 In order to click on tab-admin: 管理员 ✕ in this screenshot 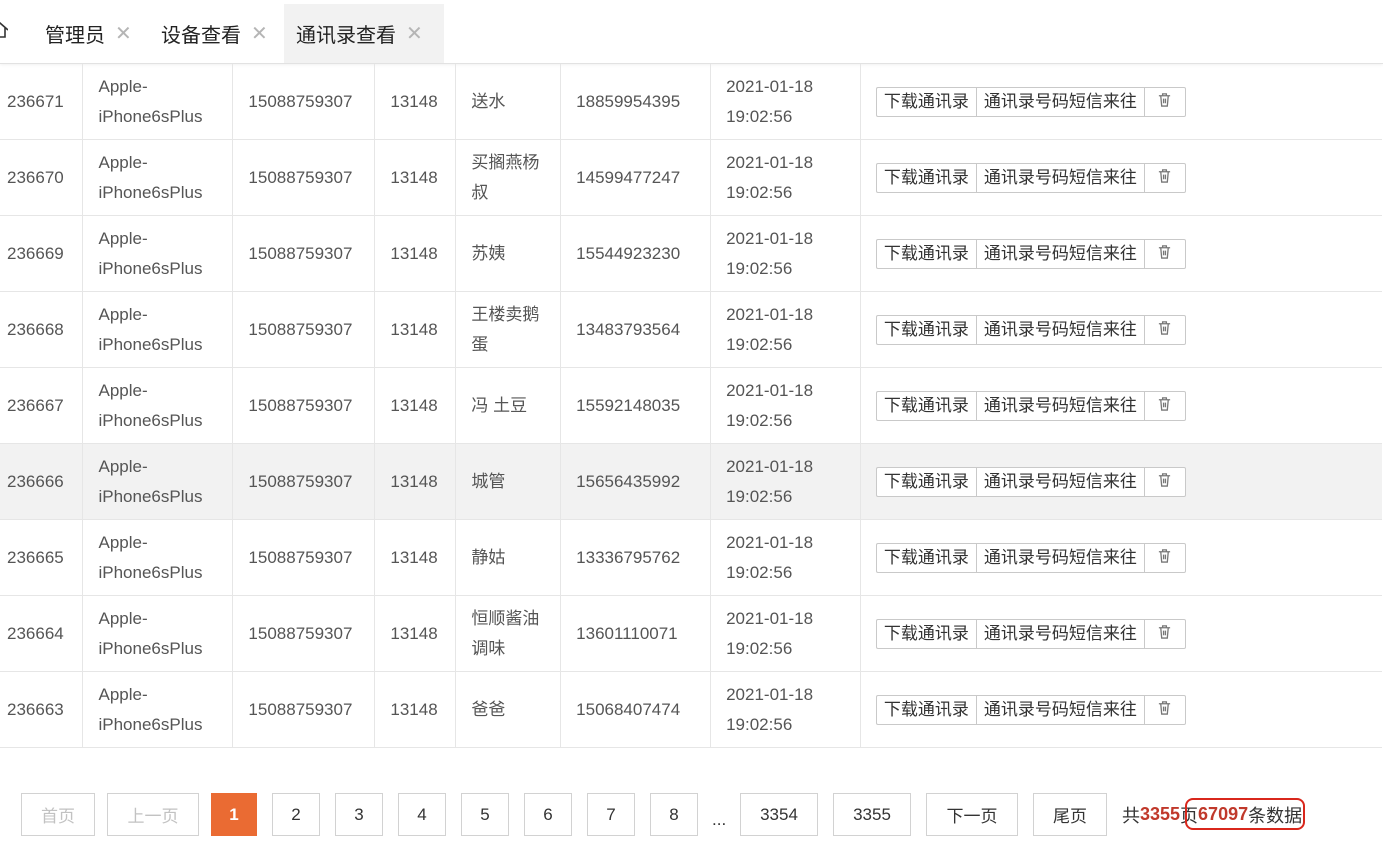, I will do `click(88, 33)`.